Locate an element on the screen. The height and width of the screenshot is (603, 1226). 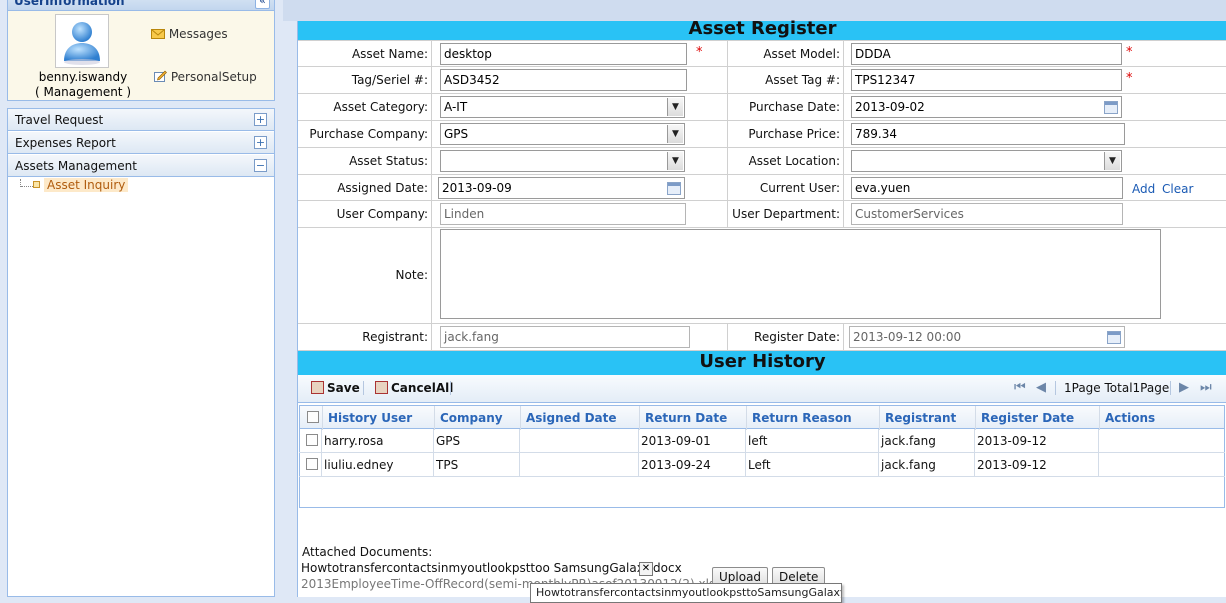
toolbar-separator is located at coordinates (1055, 388).